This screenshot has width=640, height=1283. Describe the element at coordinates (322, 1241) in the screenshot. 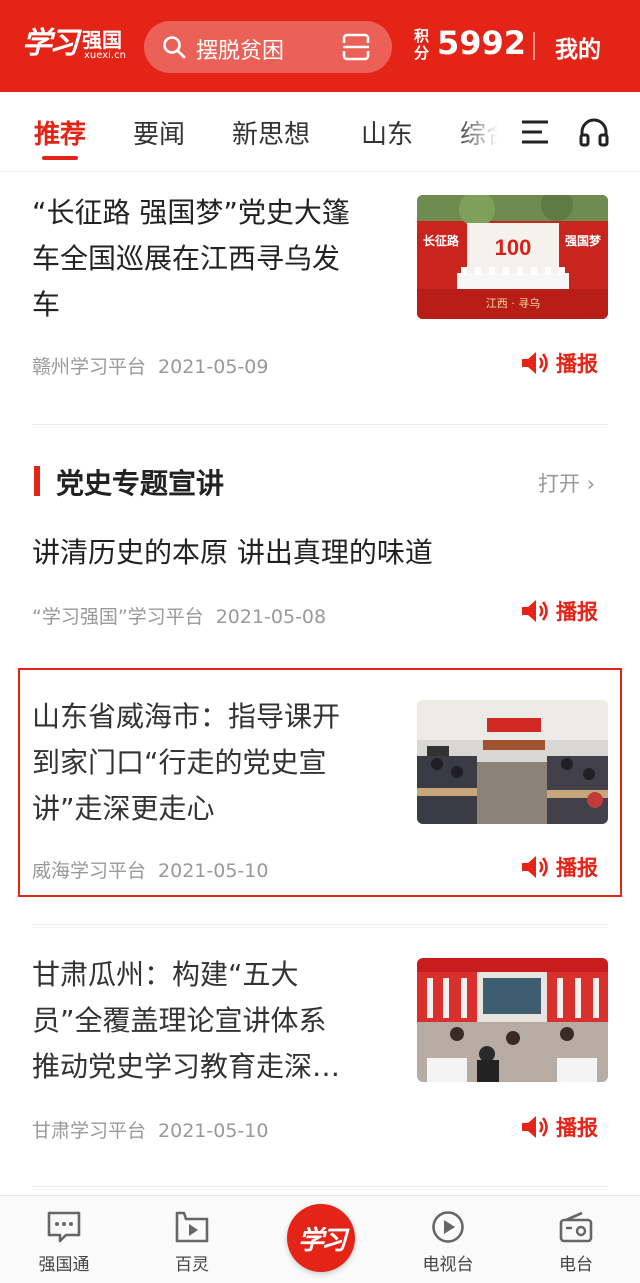

I see `center-button-glyph: 学习` at that location.